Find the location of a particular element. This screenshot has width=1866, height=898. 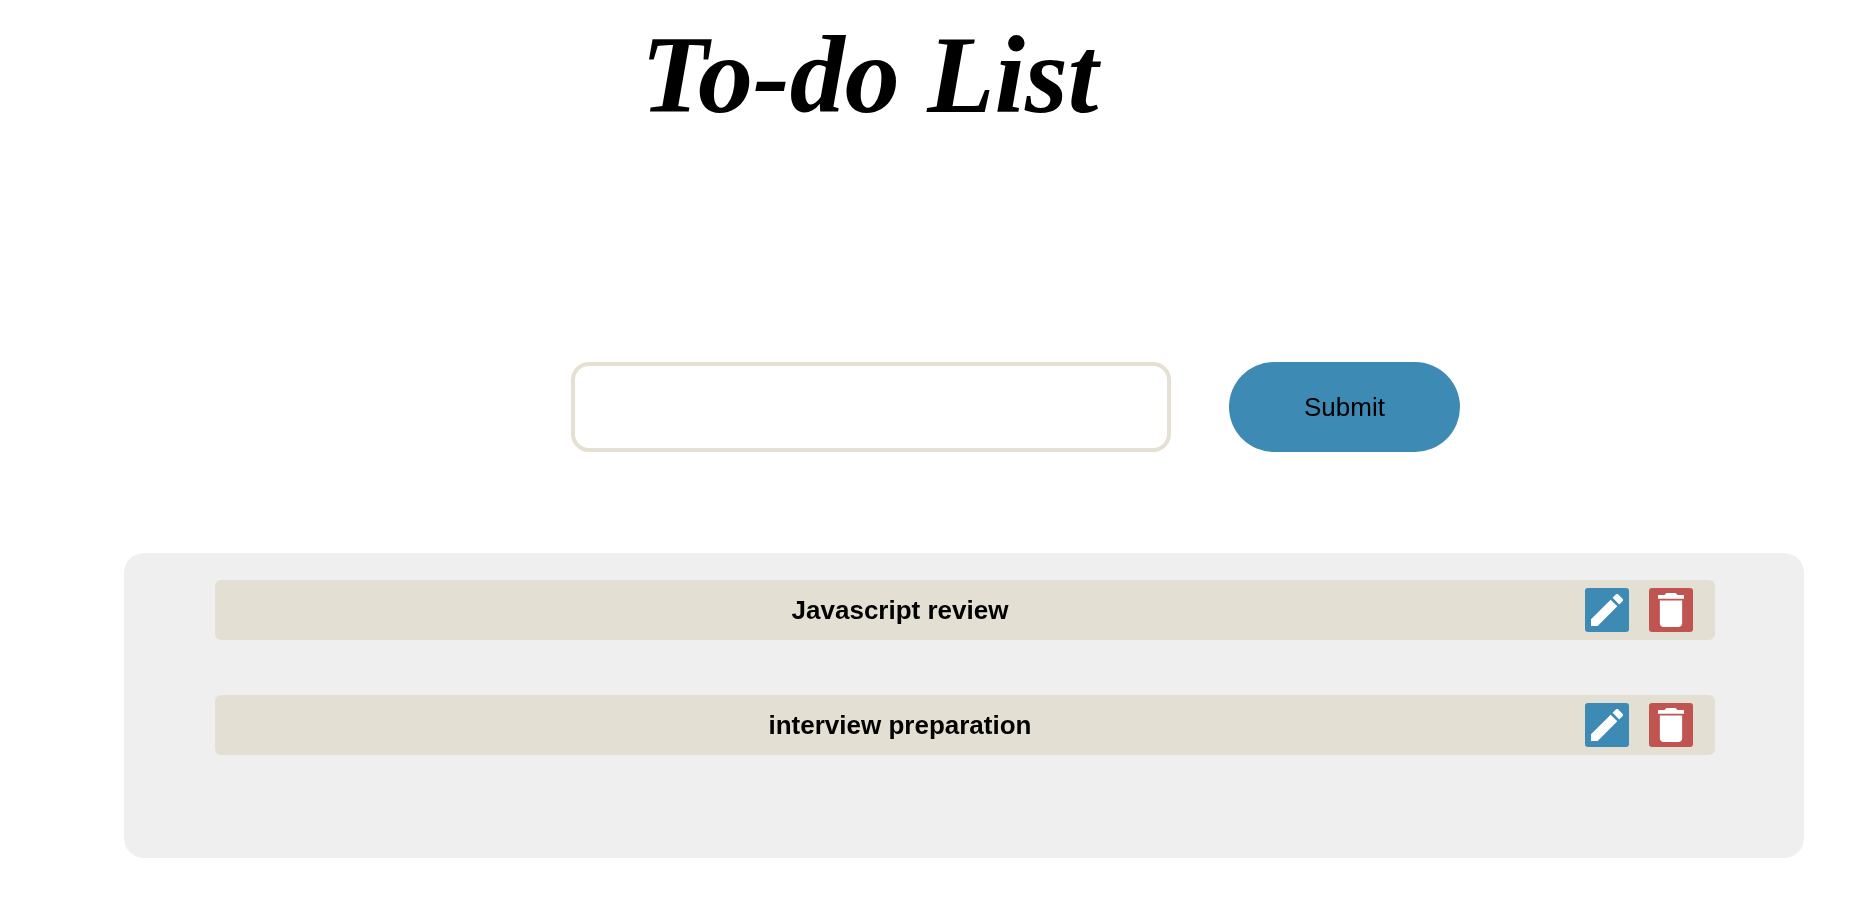

task-input-field is located at coordinates (871, 407).